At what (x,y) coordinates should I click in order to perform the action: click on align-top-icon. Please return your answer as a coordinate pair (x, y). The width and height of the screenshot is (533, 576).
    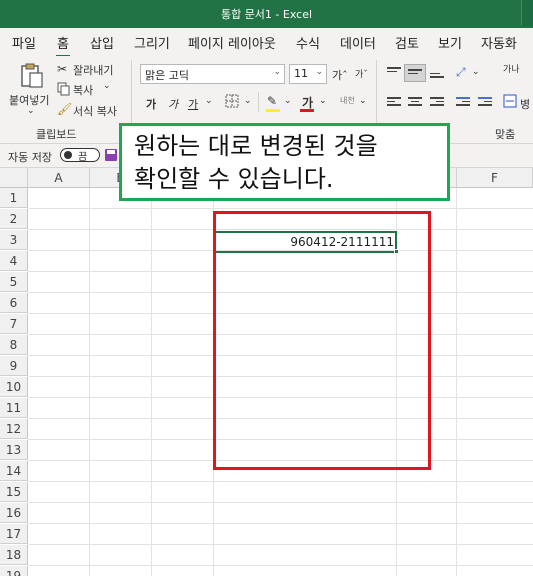
    Looking at the image, I should click on (394, 73).